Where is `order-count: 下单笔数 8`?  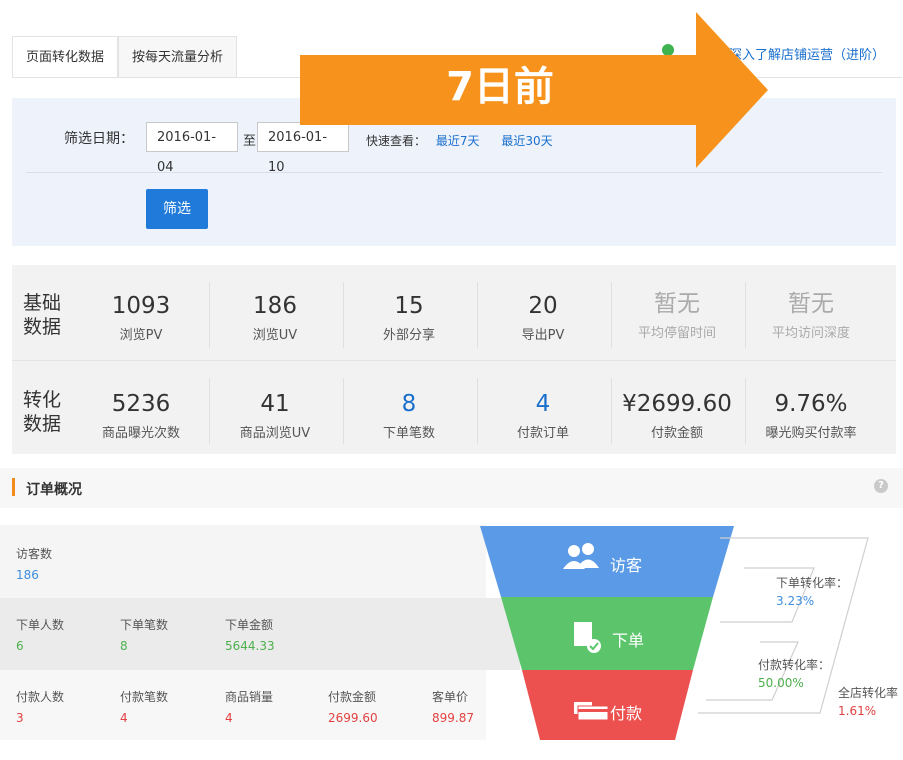 order-count: 下单笔数 8 is located at coordinates (144, 634).